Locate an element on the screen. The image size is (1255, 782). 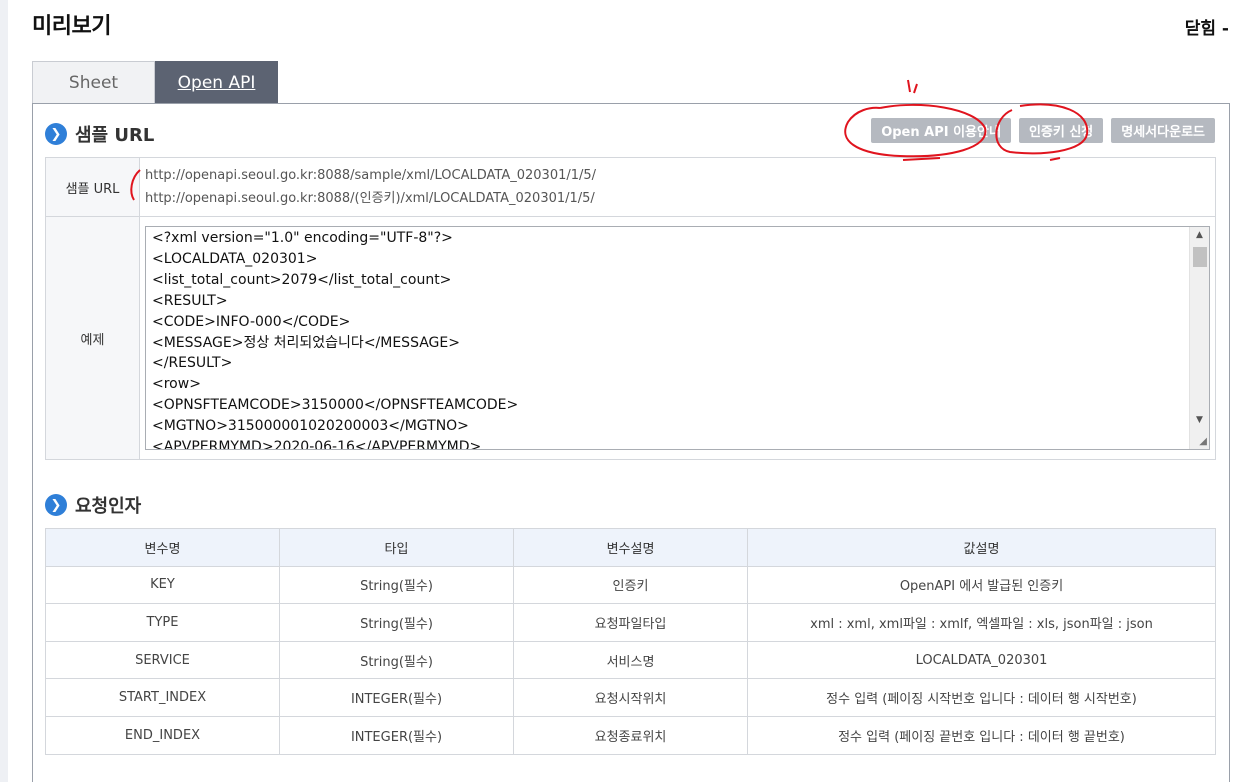
cell-var-desc: 서비스명 is located at coordinates (630, 660).